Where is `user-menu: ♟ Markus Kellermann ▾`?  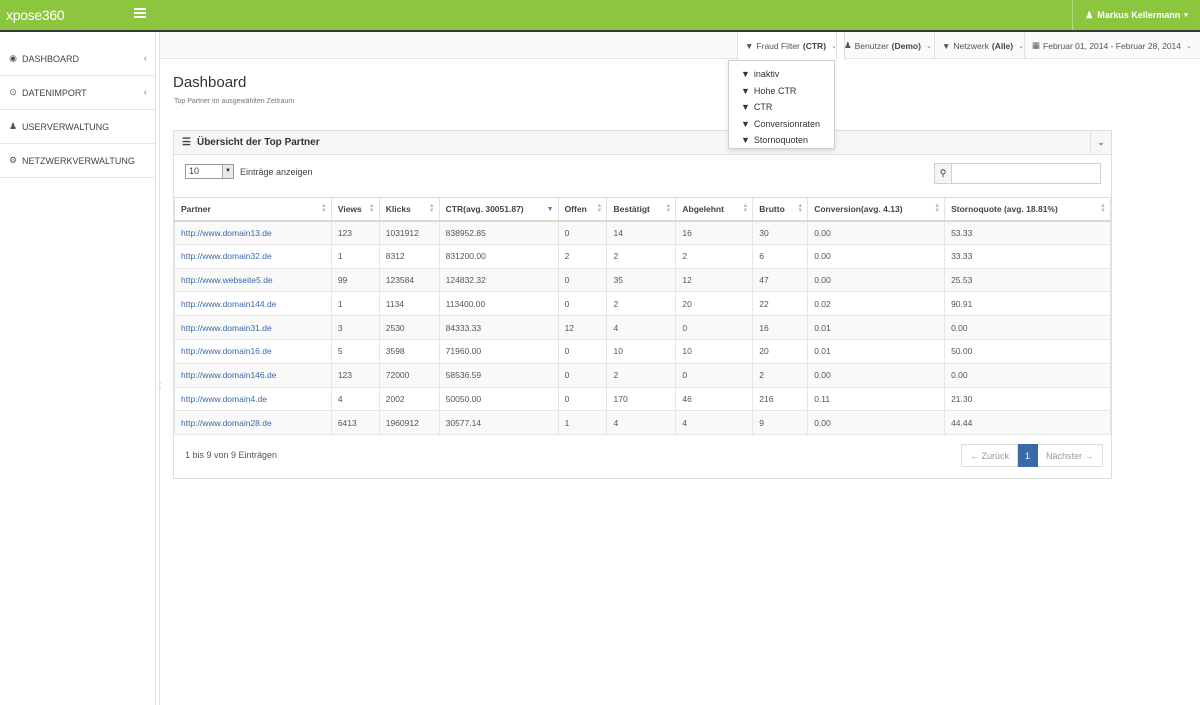
user-menu: ♟ Markus Kellermann ▾ is located at coordinates (1136, 15).